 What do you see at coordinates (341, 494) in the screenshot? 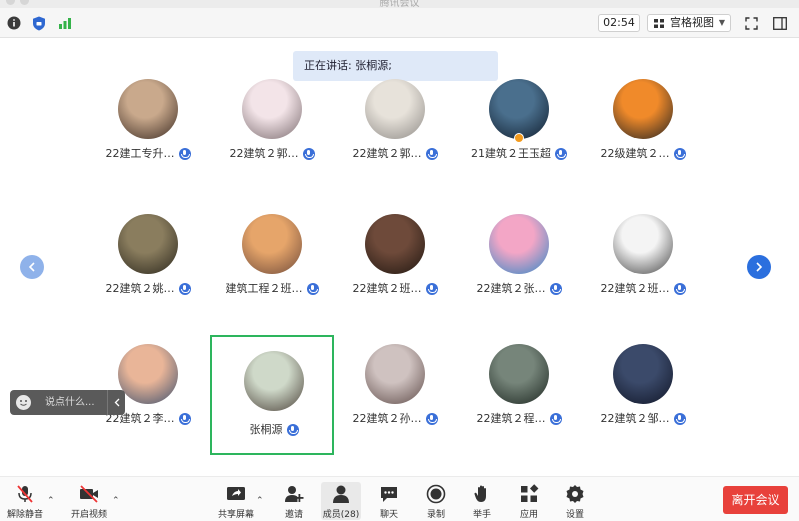
I see `members-icon` at bounding box center [341, 494].